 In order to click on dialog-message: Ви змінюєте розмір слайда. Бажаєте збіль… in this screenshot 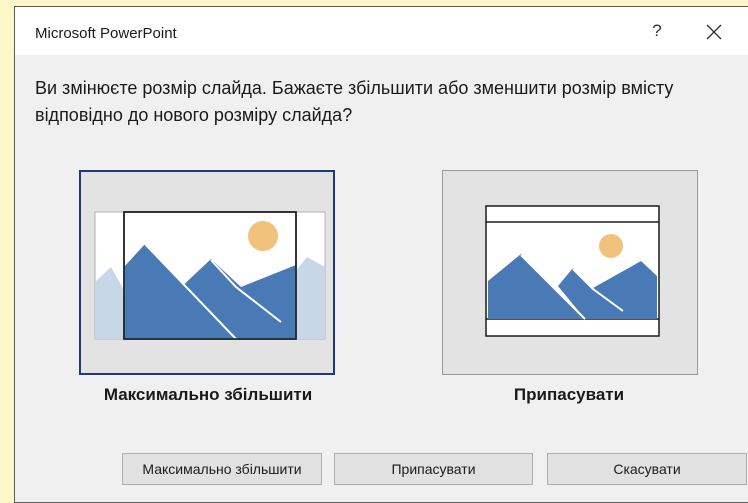, I will do `click(354, 101)`.